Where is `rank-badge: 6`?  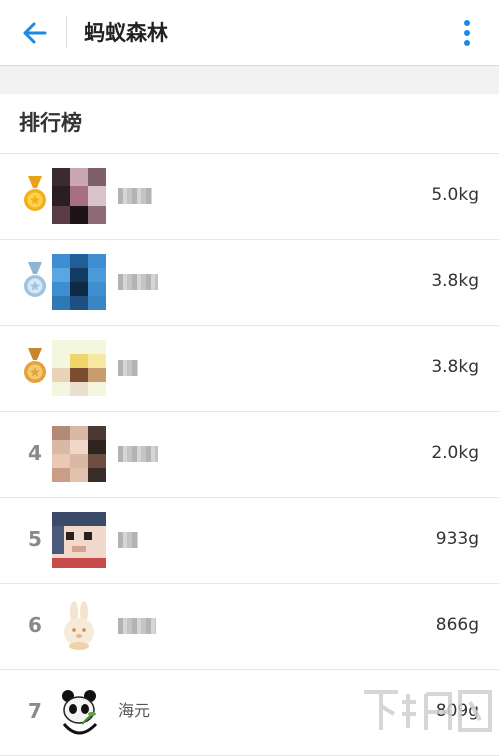
rank-badge: 6 is located at coordinates (35, 625).